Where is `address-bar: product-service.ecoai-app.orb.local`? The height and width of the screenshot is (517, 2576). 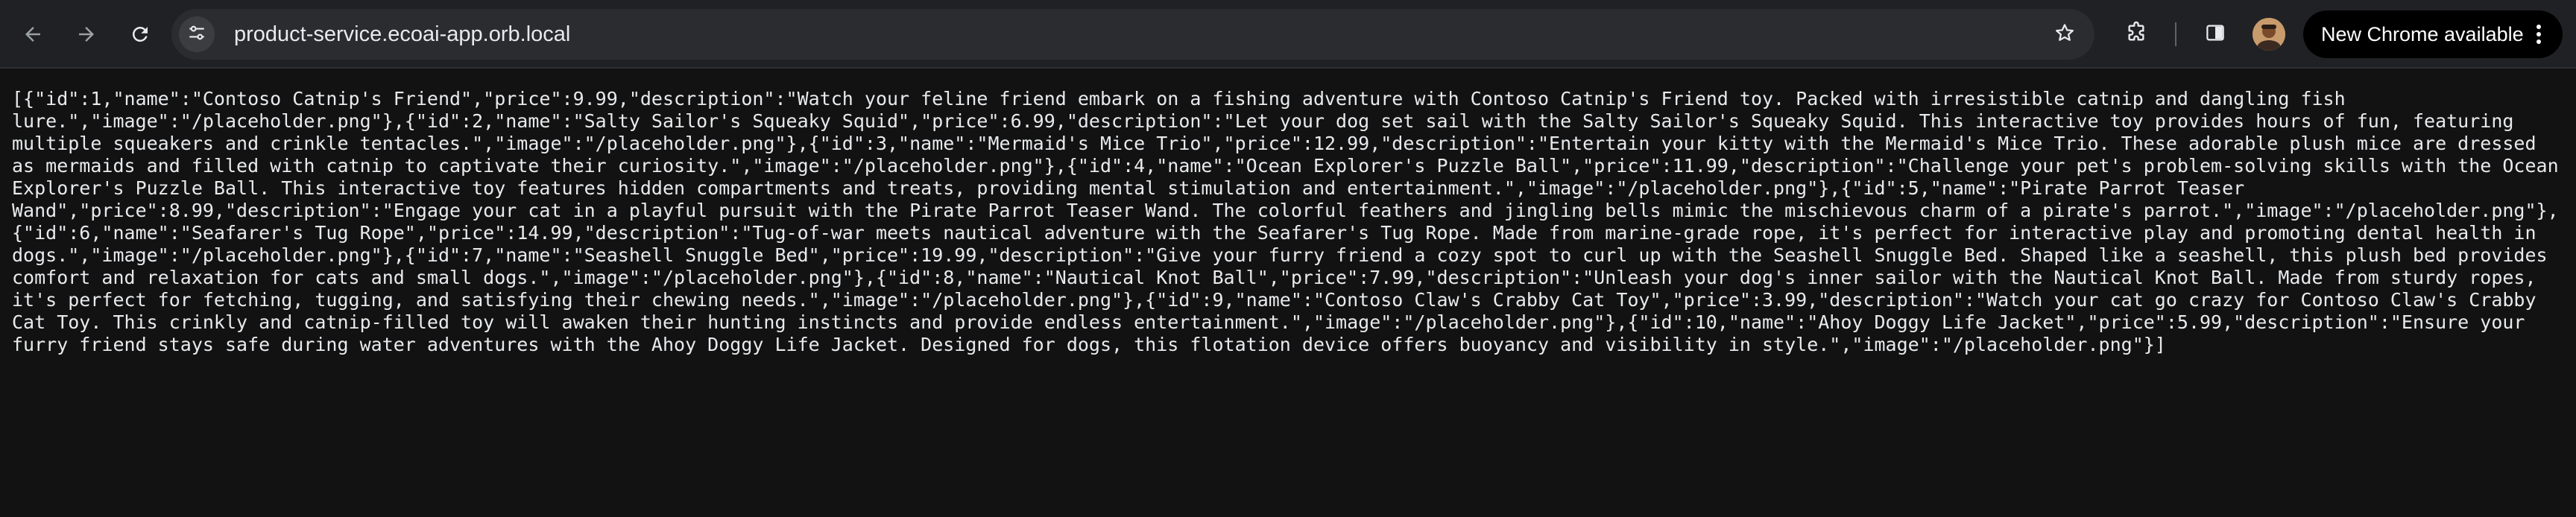
address-bar: product-service.ecoai-app.orb.local is located at coordinates (1132, 34).